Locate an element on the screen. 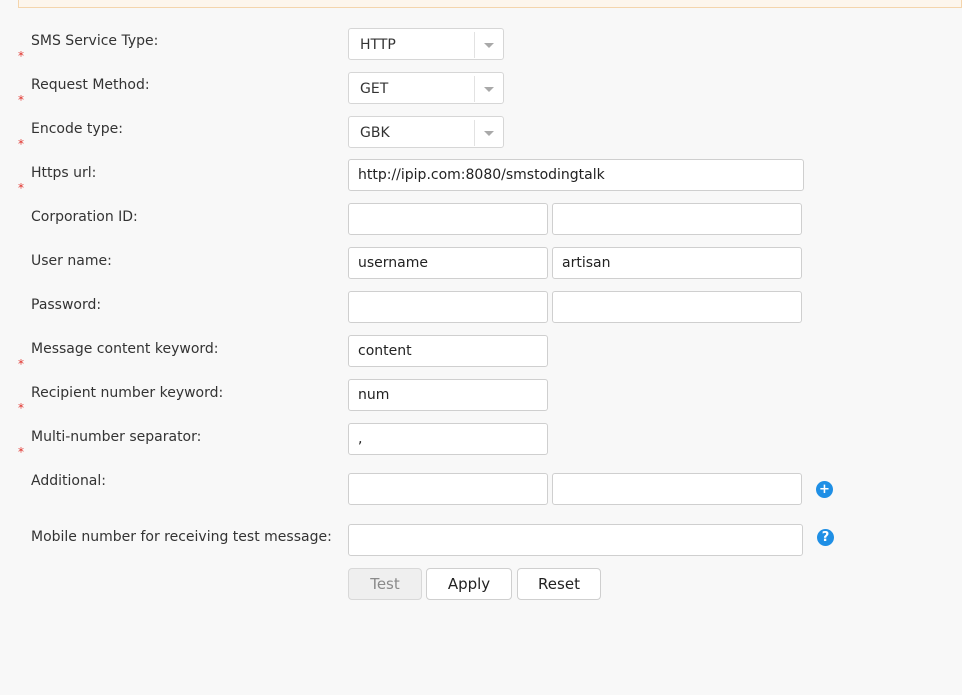  password-value-input is located at coordinates (677, 307).